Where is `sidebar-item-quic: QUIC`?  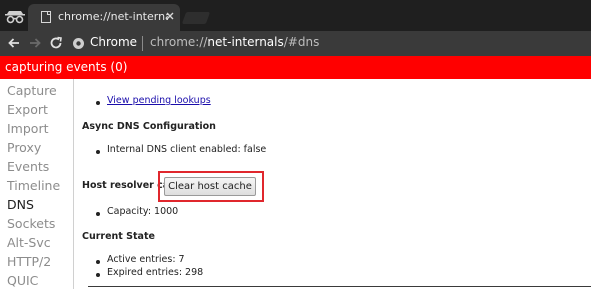 sidebar-item-quic: QUIC is located at coordinates (22, 280).